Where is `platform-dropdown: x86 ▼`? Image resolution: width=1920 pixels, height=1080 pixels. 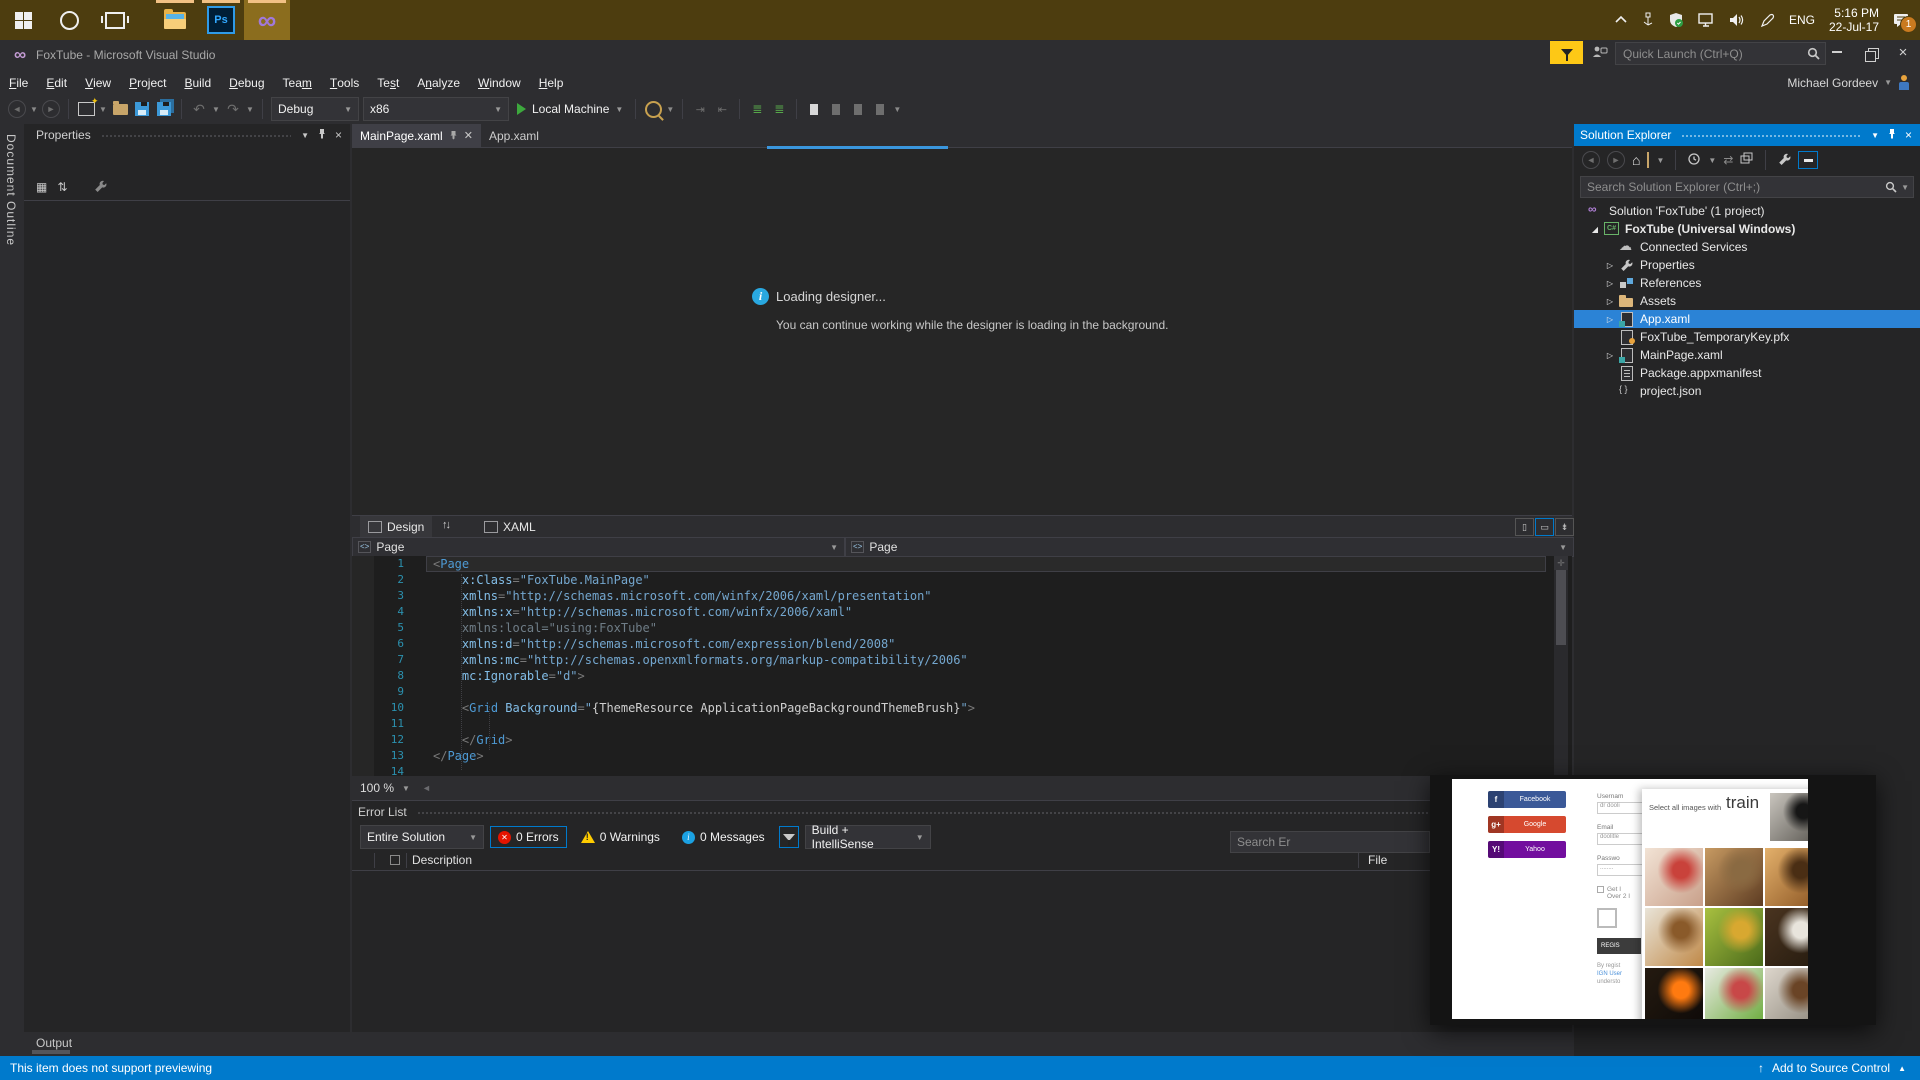 platform-dropdown: x86 ▼ is located at coordinates (436, 109).